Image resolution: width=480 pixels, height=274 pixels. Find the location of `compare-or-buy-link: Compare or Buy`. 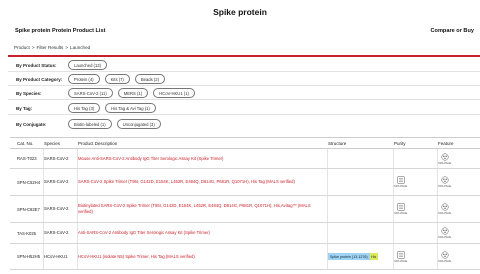

compare-or-buy-link: Compare or Buy is located at coordinates (452, 31).